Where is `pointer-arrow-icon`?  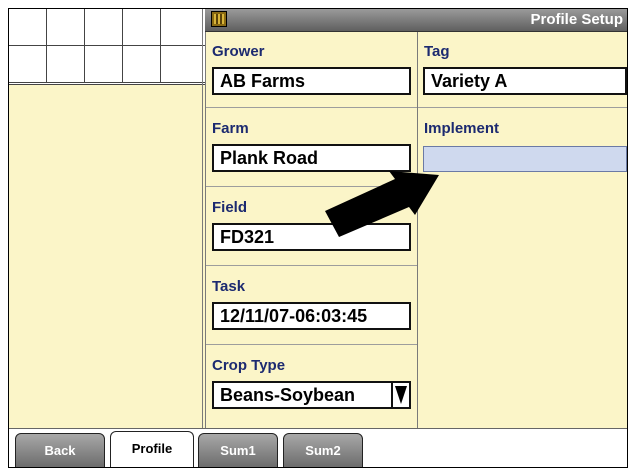
pointer-arrow-icon is located at coordinates (382, 204).